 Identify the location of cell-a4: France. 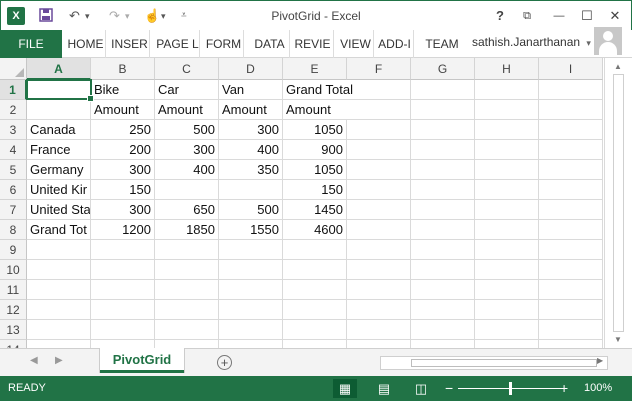
(59, 150).